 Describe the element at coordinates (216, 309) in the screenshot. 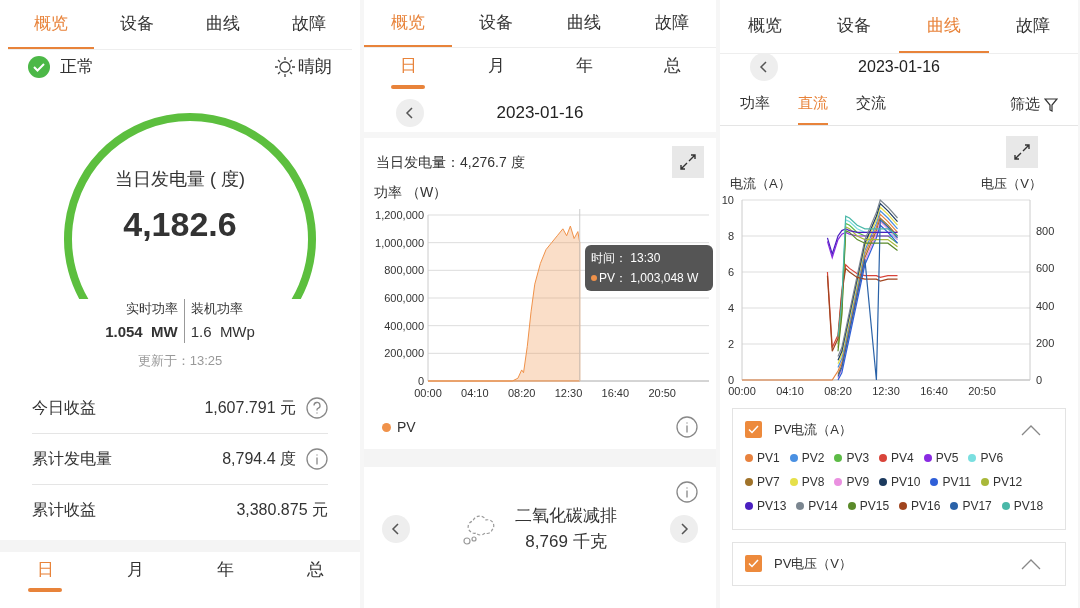

I see `installed-power-label: 装机功率` at that location.